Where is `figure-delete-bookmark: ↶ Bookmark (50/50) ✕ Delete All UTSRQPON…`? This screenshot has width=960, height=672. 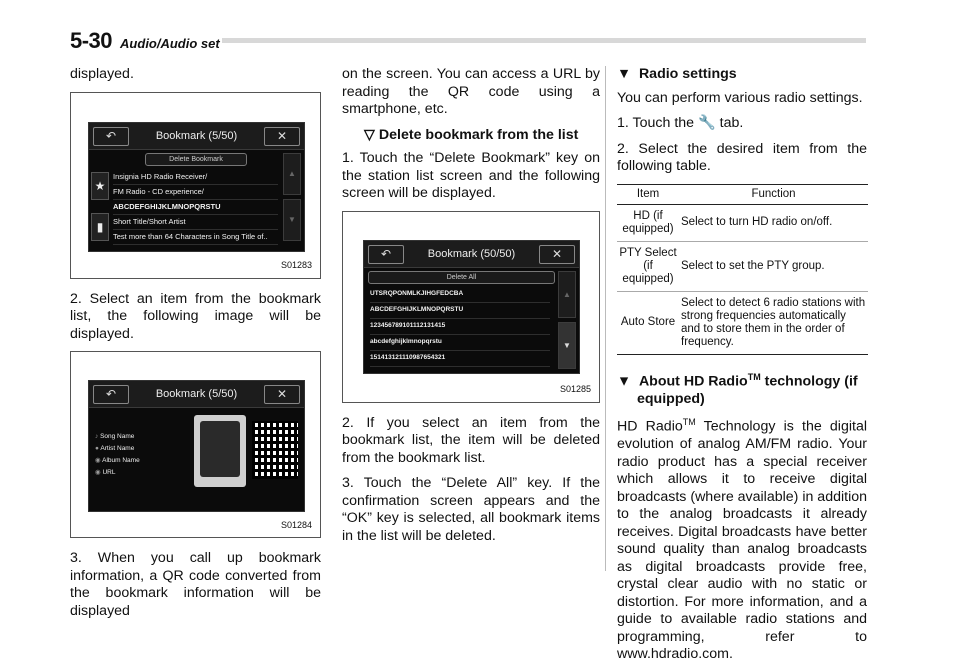 figure-delete-bookmark: ↶ Bookmark (50/50) ✕ Delete All UTSRQPON… is located at coordinates (471, 306).